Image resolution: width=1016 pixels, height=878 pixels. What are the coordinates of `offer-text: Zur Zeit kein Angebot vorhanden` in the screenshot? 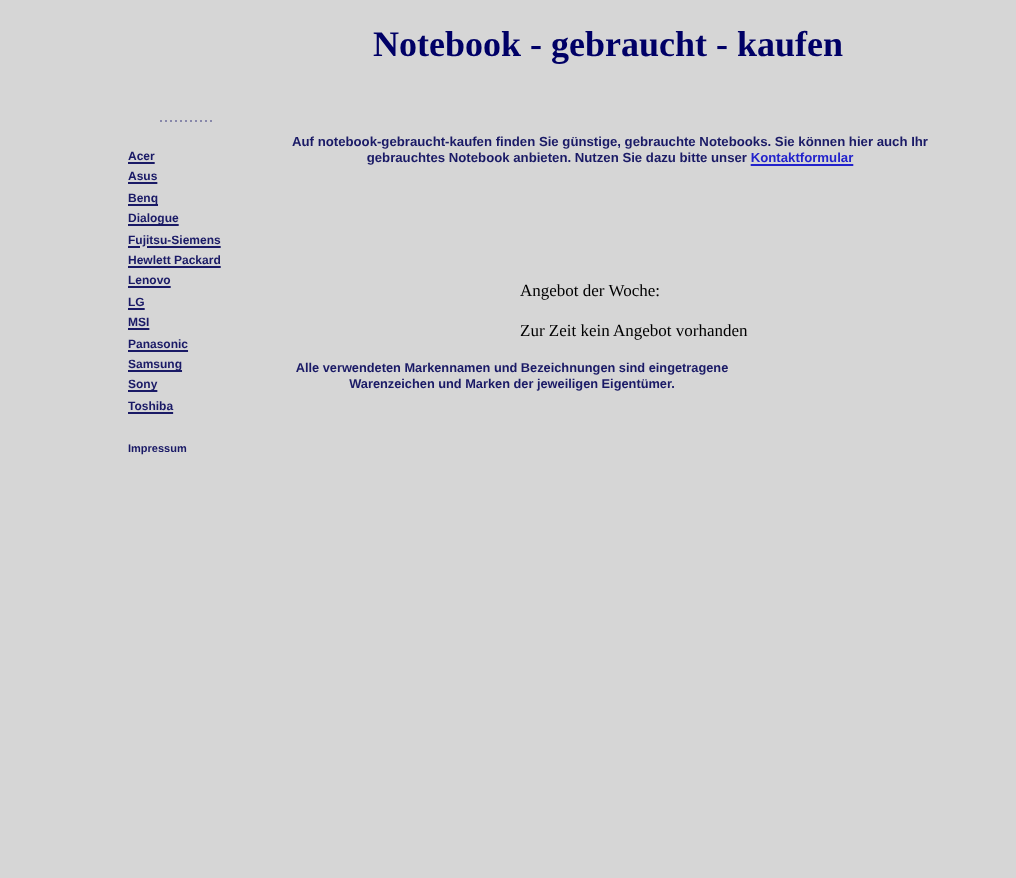 It's located at (633, 330).